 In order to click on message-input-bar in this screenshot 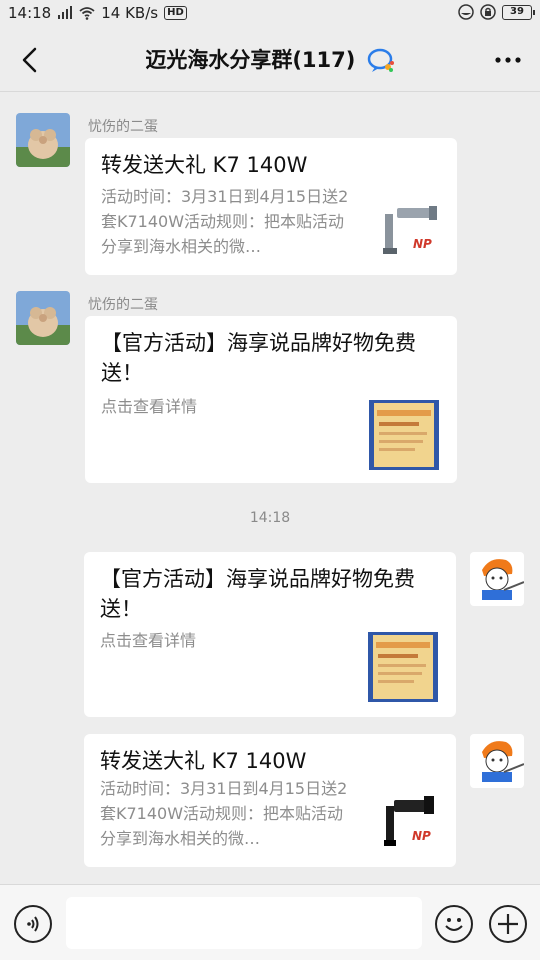, I will do `click(270, 922)`.